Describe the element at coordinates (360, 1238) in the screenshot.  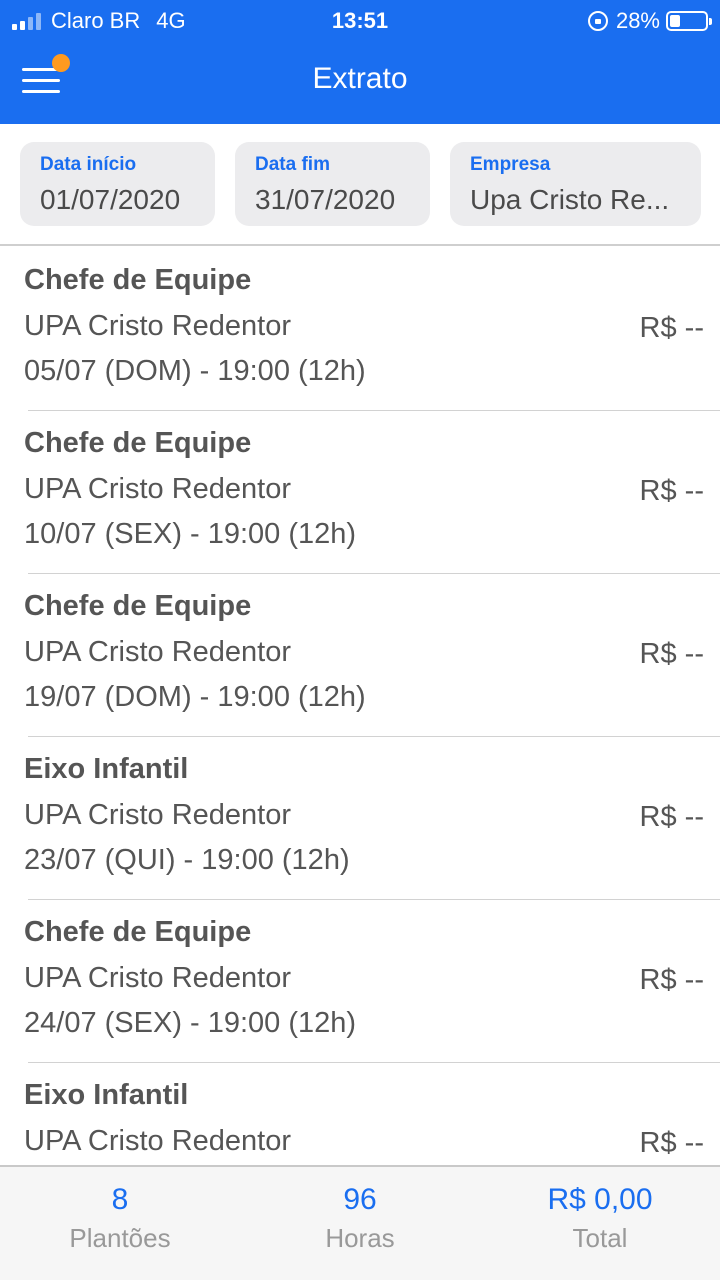
I see `hours-label: Horas` at that location.